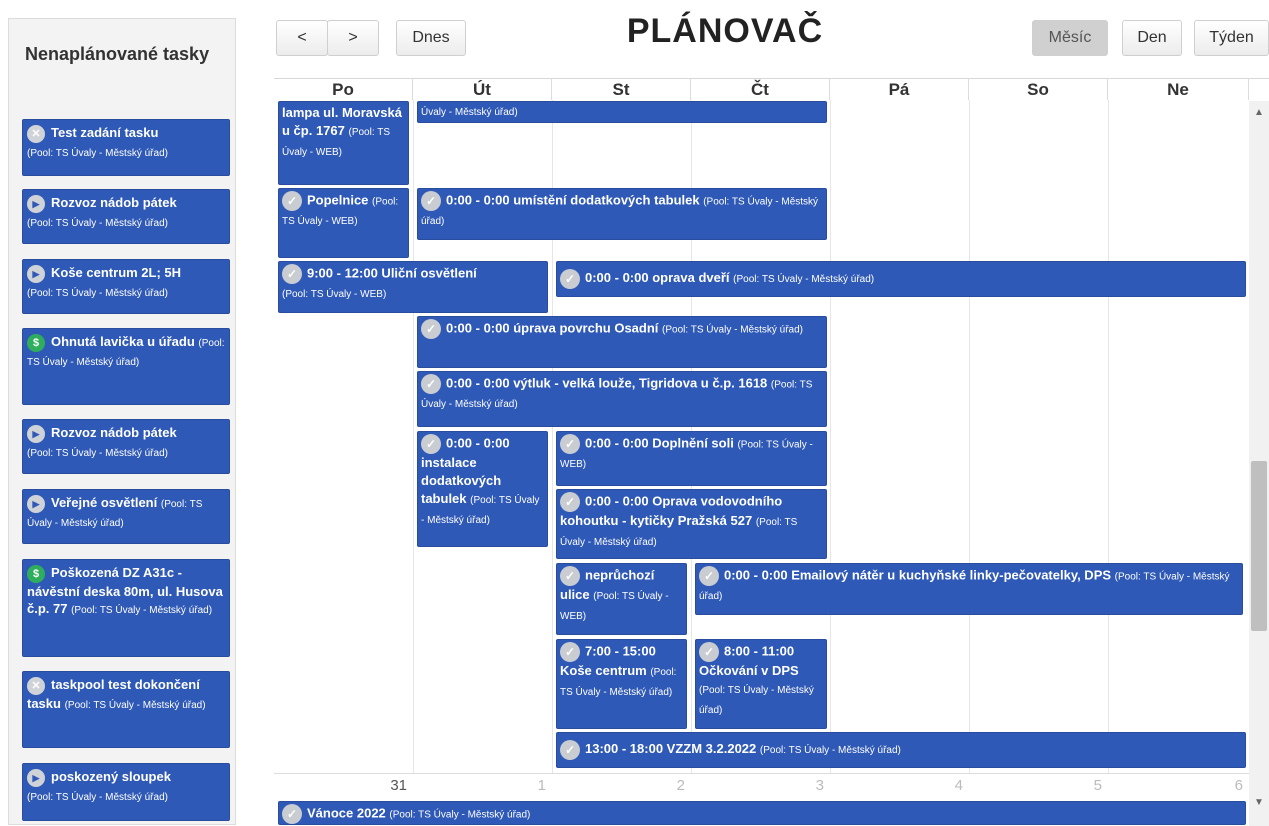  What do you see at coordinates (725, 31) in the screenshot?
I see `page-title: PLÁNOVAČ` at bounding box center [725, 31].